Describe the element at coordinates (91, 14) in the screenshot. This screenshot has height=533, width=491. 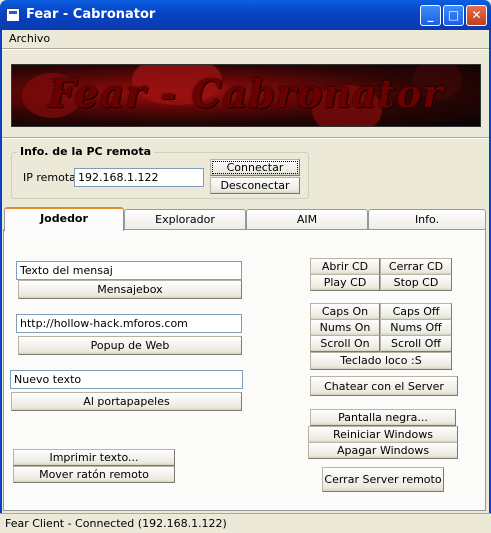
I see `window-title: Fear - Cabronator` at that location.